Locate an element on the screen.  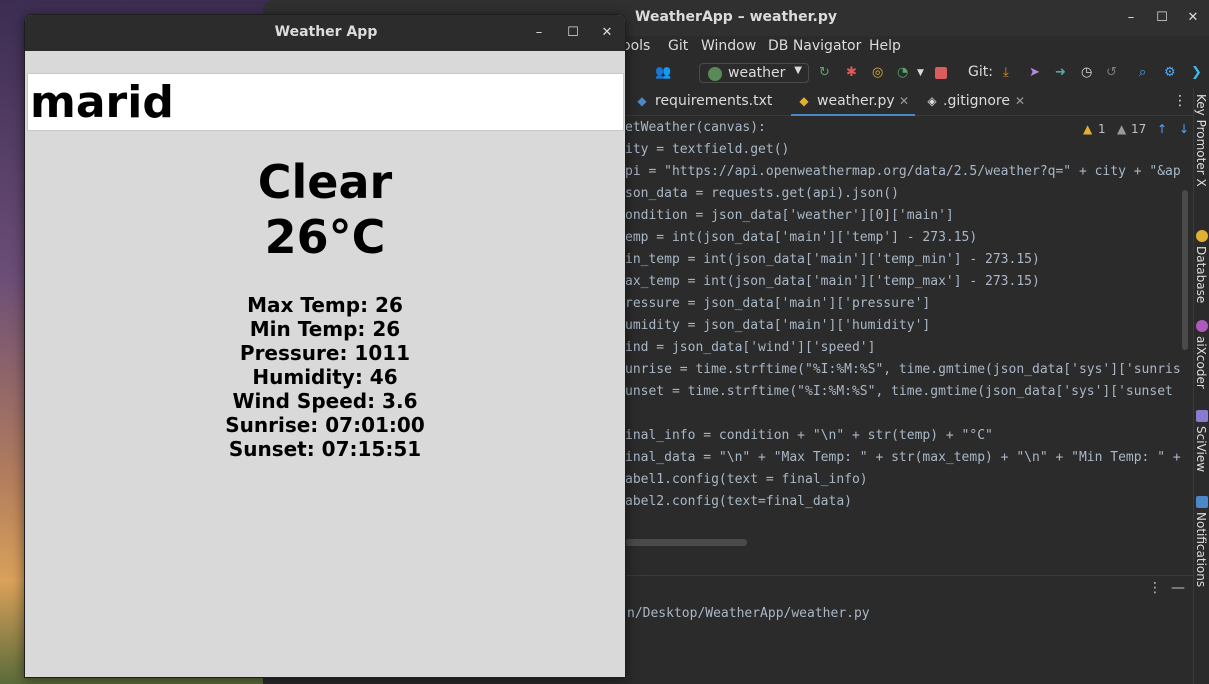
tool-notifications: Notifications is located at coordinates (1201, 546).